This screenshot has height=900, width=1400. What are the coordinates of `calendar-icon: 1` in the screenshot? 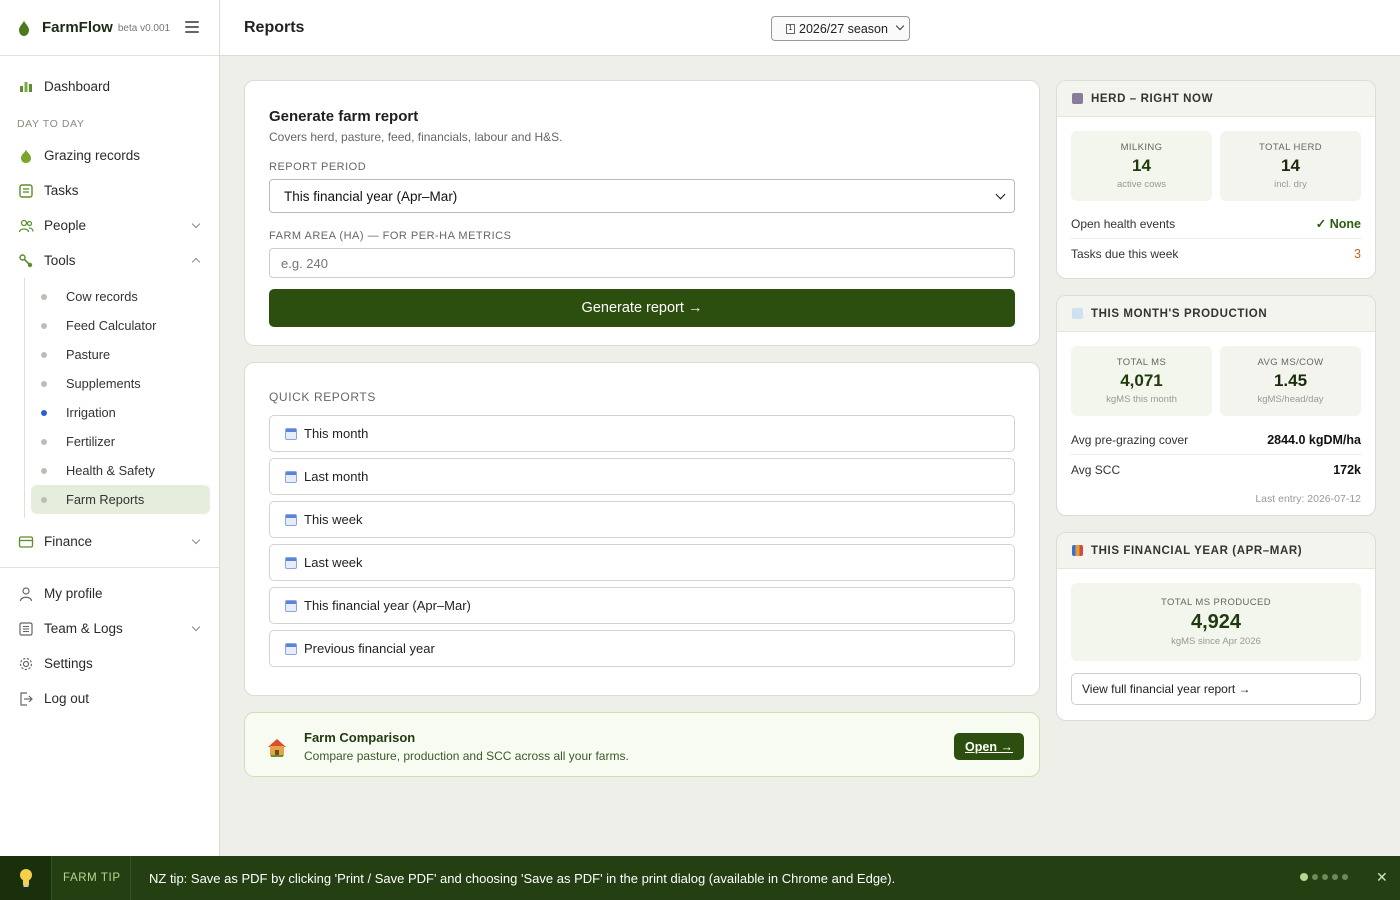 It's located at (790, 28).